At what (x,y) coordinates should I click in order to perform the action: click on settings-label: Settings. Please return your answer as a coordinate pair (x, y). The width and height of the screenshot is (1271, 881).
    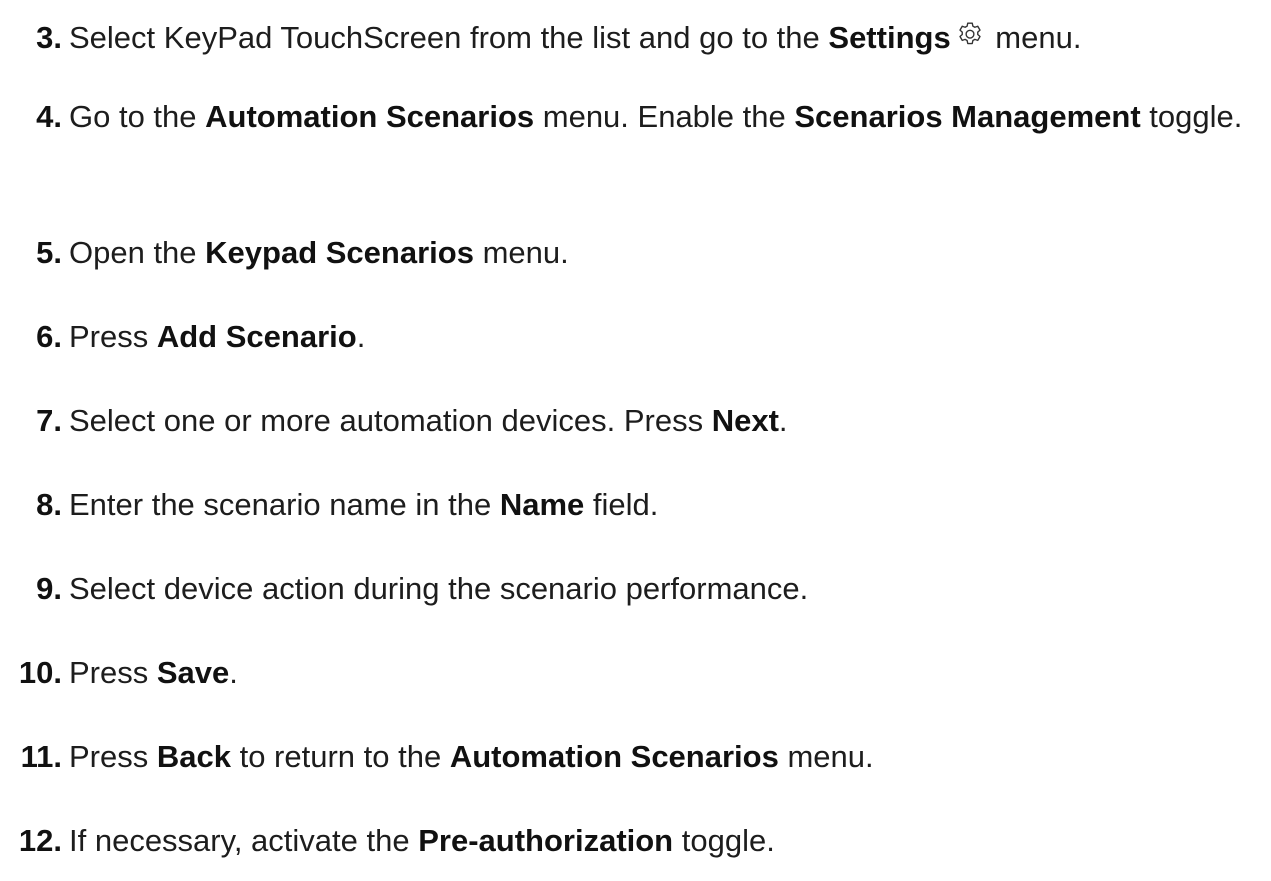
    Looking at the image, I should click on (889, 37).